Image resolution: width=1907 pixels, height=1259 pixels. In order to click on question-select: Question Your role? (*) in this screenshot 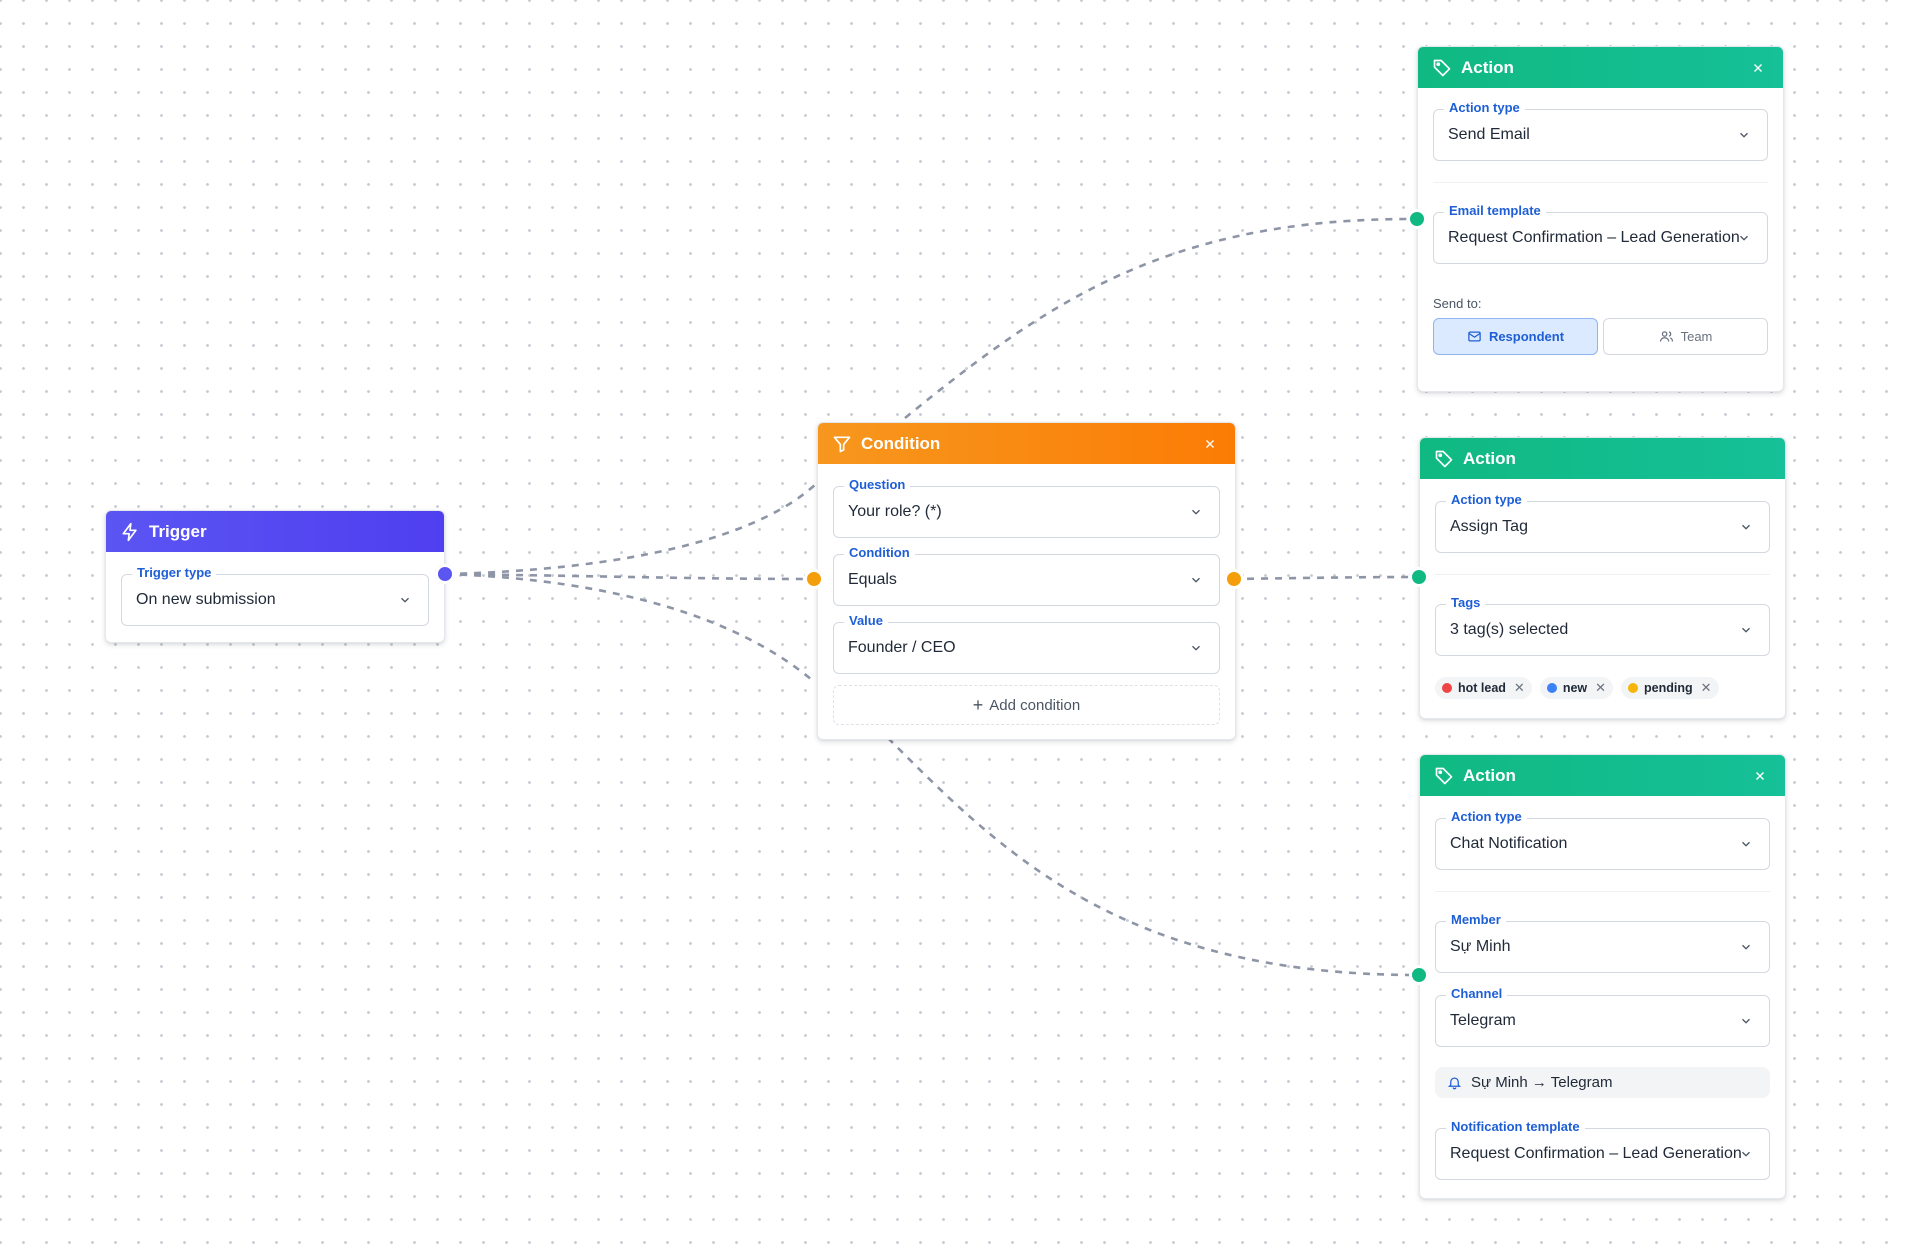, I will do `click(1026, 507)`.